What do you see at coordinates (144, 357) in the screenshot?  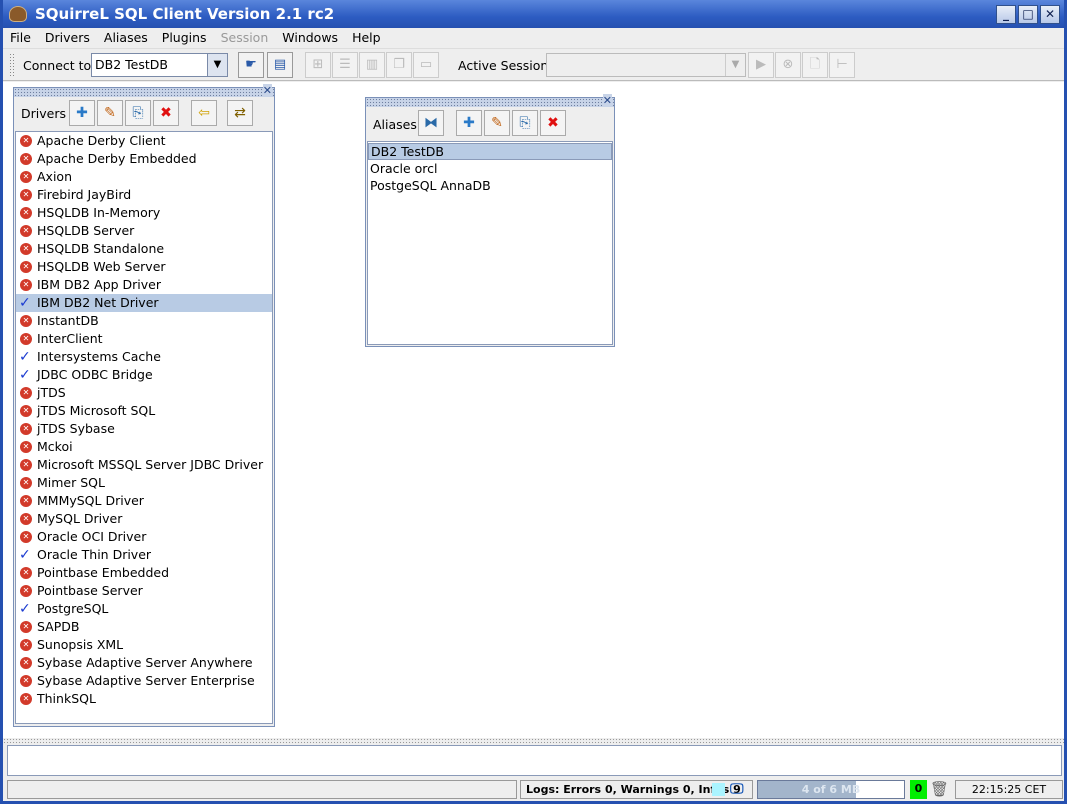 I see `driver-item: ✓ Intersystems Cache` at bounding box center [144, 357].